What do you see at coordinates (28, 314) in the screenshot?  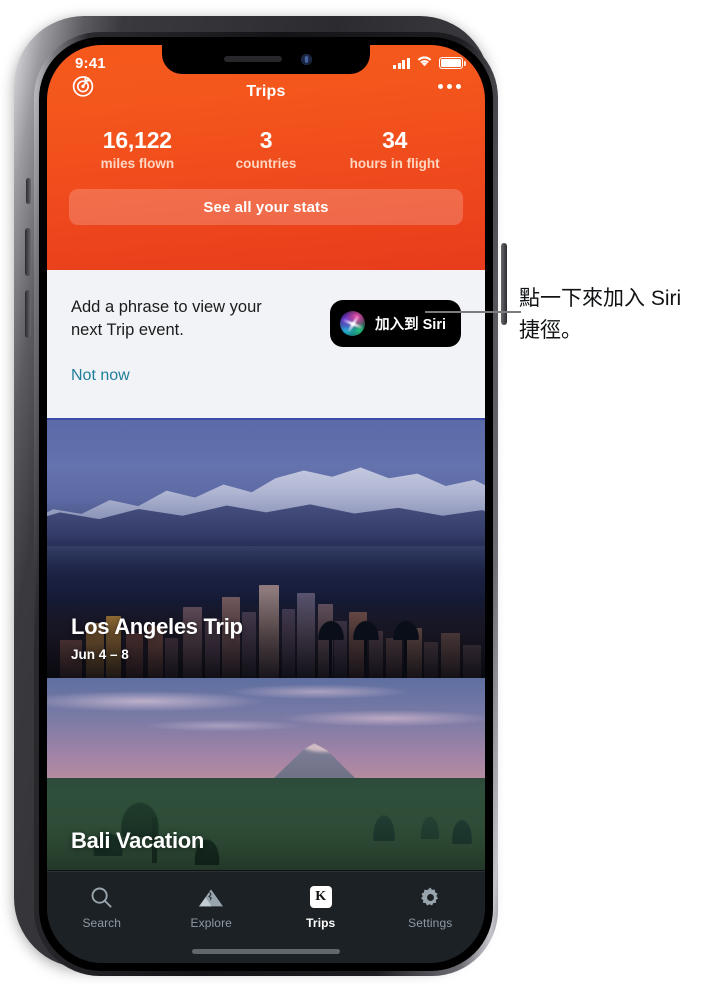 I see `volume-down-button` at bounding box center [28, 314].